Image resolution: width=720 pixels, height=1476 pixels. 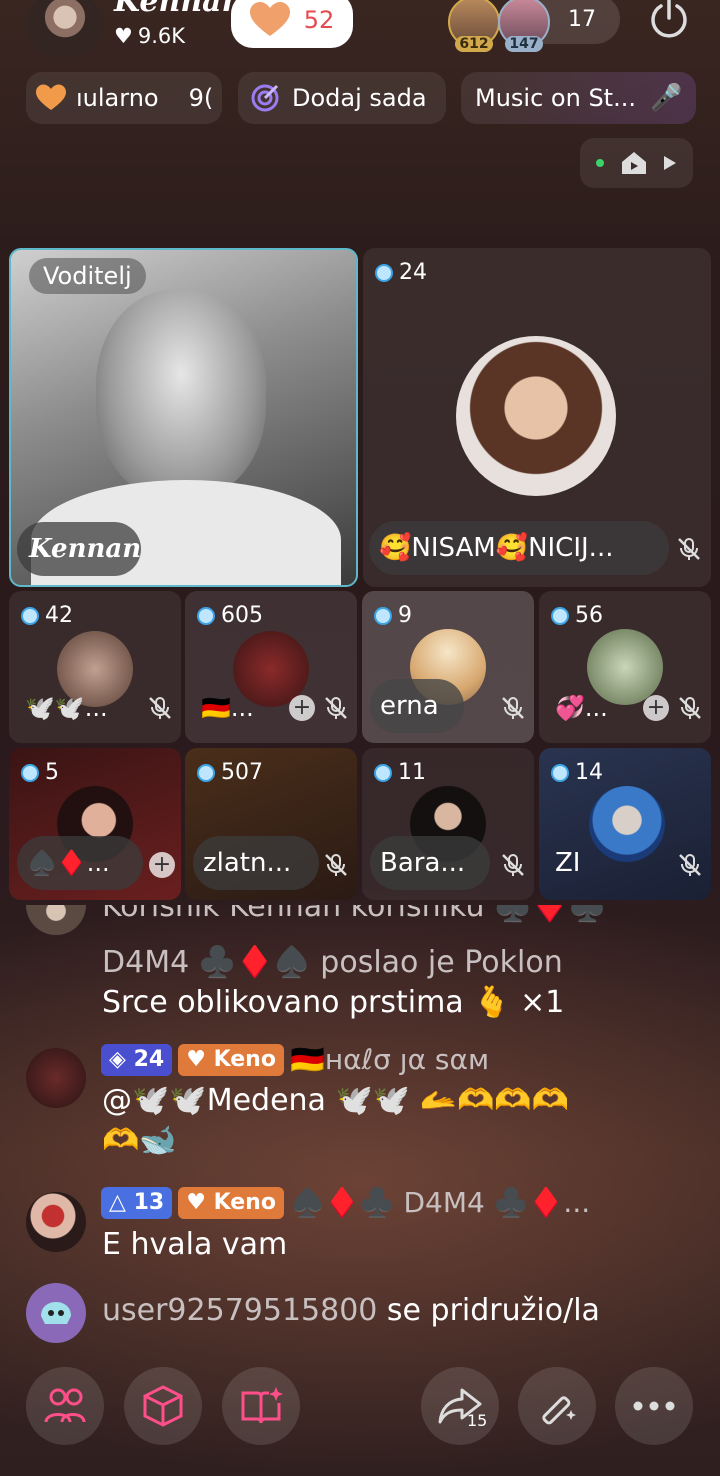 I want to click on chat-msg-1-header: ◈ 24 ♥ Keno 🇩🇪ʜαℓσ ȷα ѕαм, so click(x=295, y=1059).